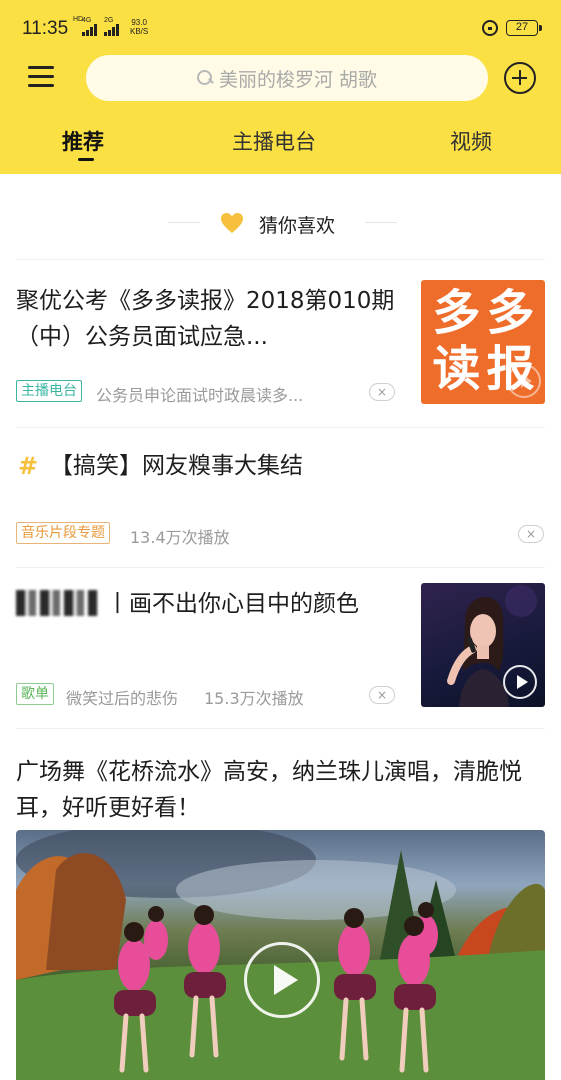 This screenshot has height=1080, width=561. I want to click on feed-item-subtitle: 微笑过后的悲伤, so click(122, 698).